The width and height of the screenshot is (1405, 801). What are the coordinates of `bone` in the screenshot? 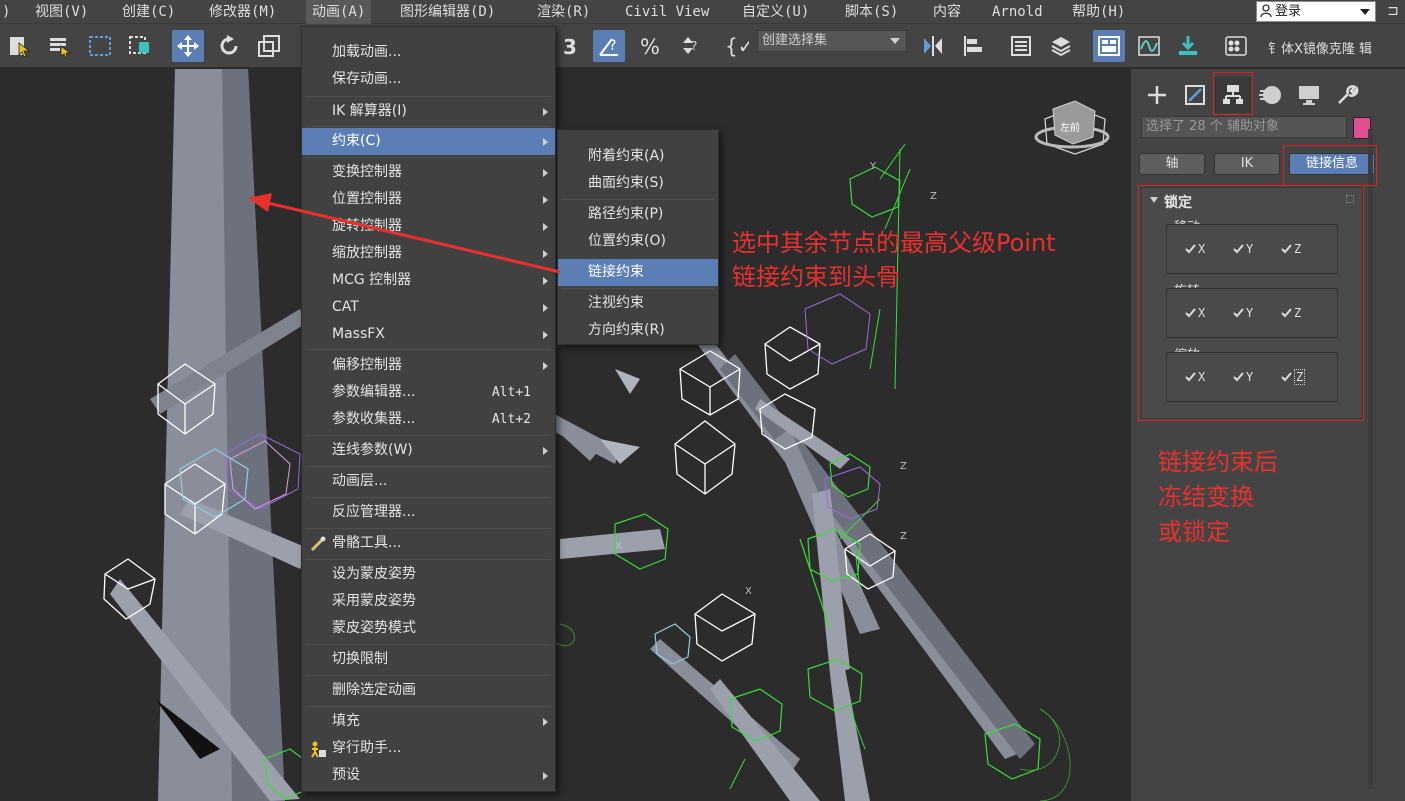 It's located at (850, 735).